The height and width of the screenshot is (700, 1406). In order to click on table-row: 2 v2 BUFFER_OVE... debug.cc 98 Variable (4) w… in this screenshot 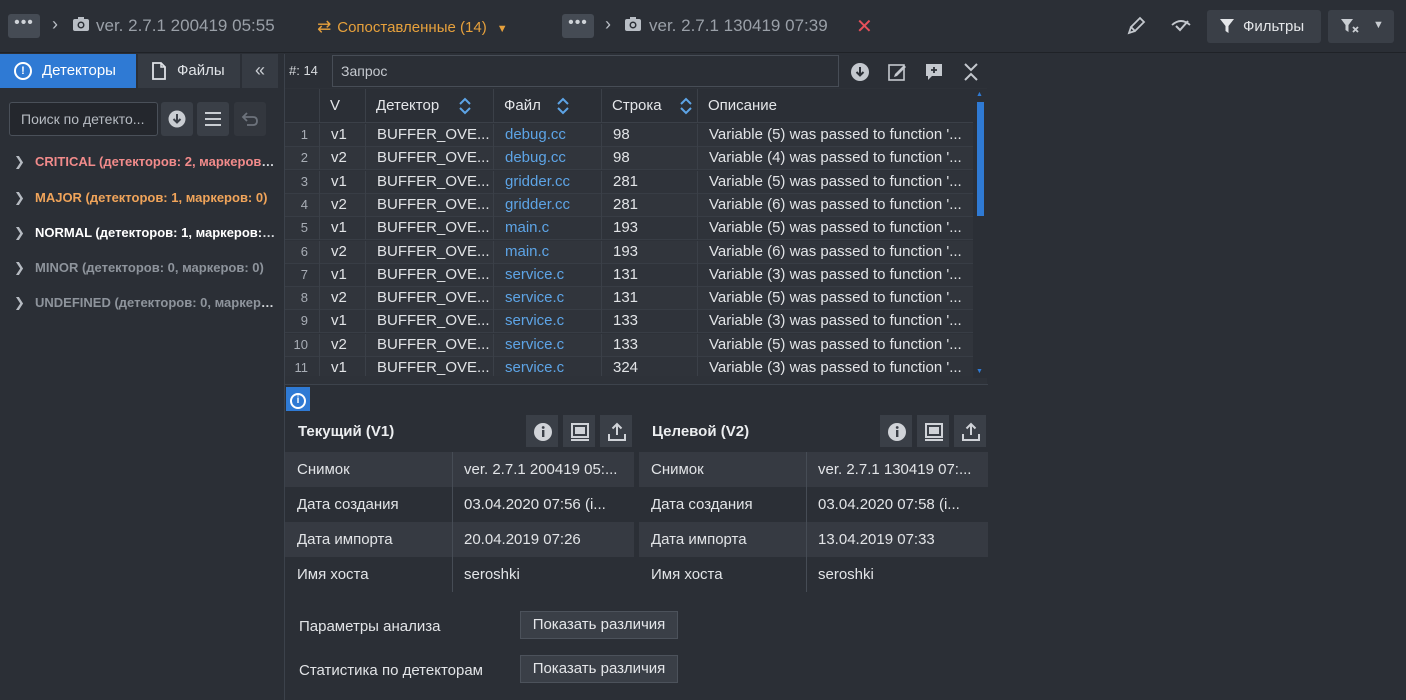, I will do `click(629, 159)`.